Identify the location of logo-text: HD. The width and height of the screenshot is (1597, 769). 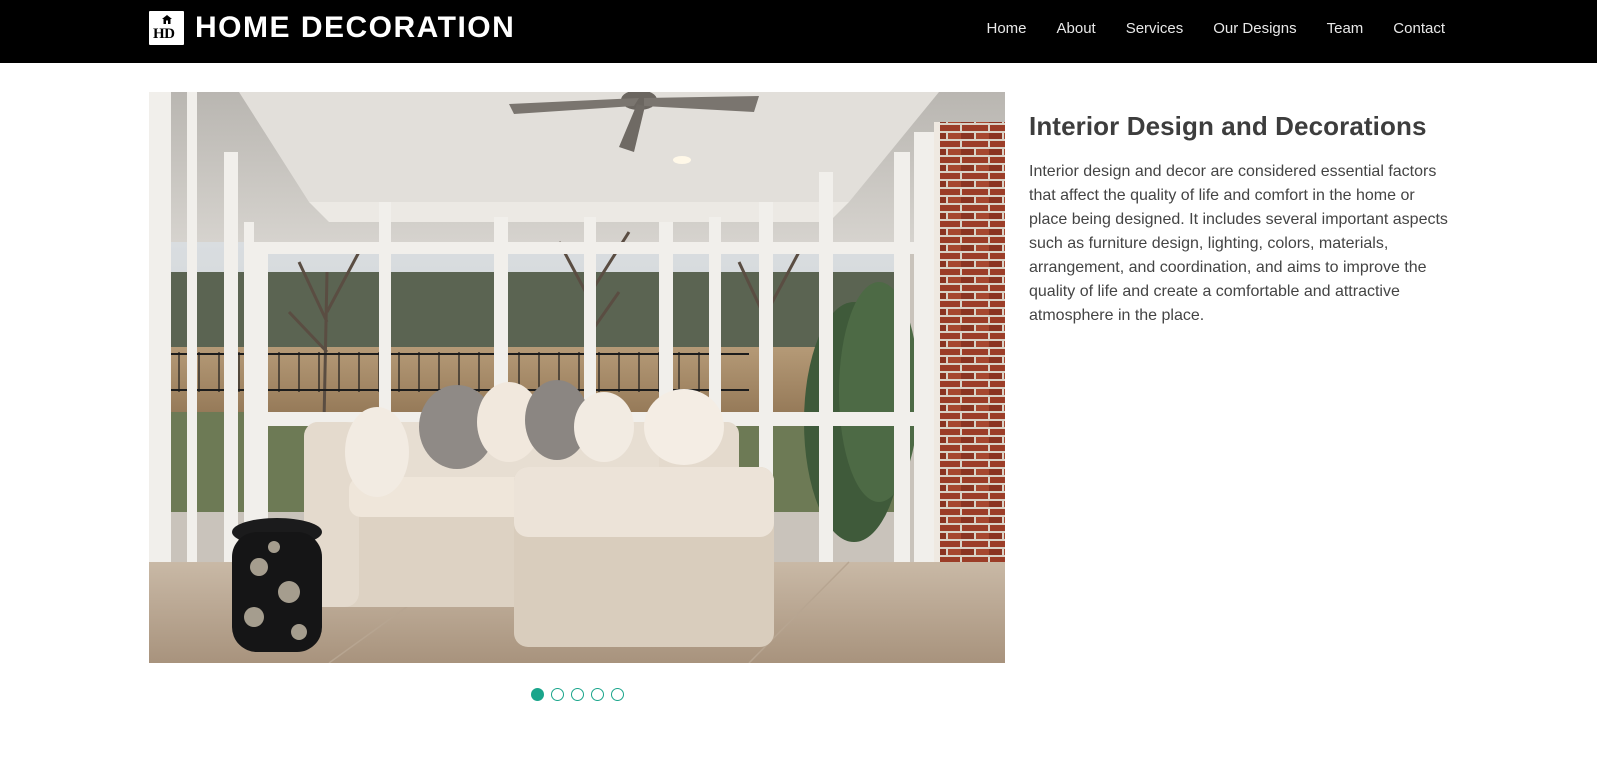
(164, 34).